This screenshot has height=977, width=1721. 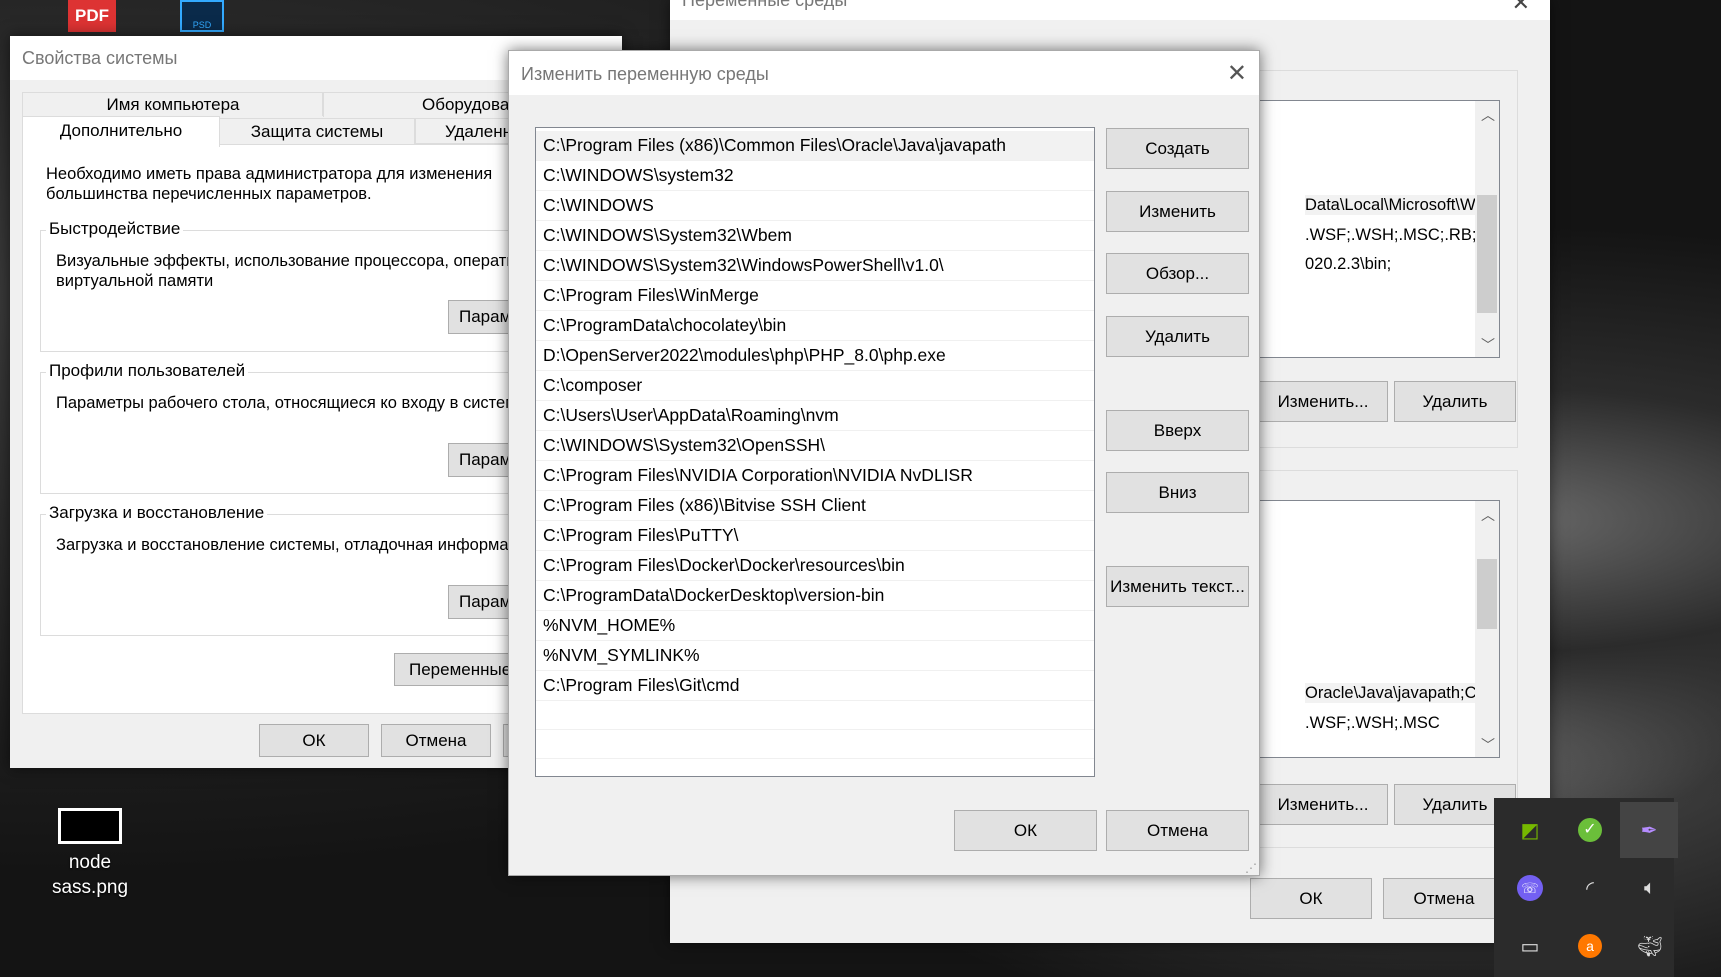 I want to click on edit-cancel-button: Отмена, so click(x=1177, y=830).